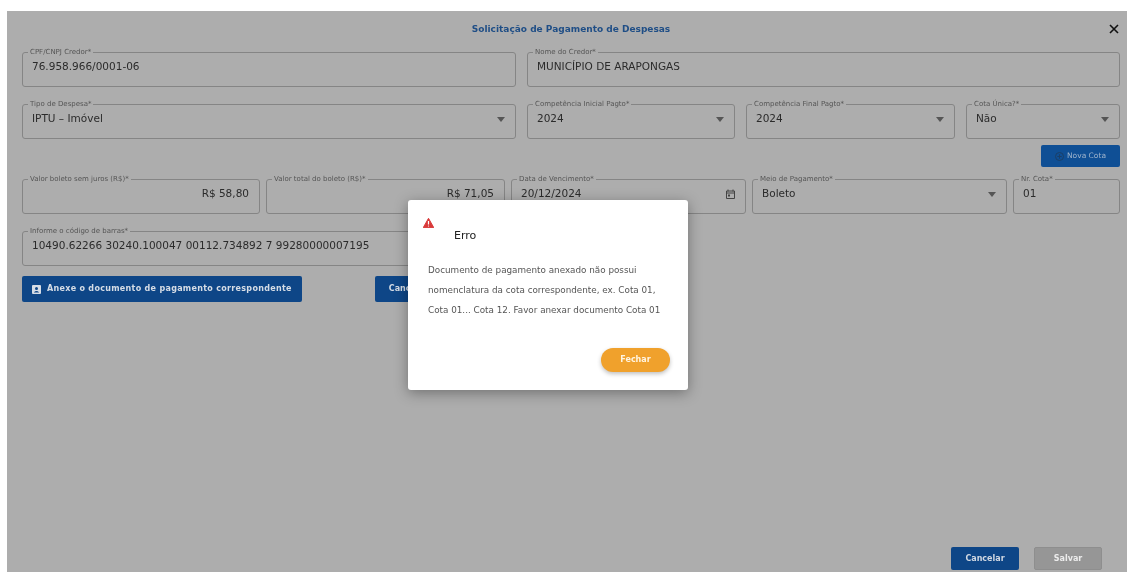 The image size is (1134, 572). What do you see at coordinates (1030, 194) in the screenshot?
I see `field-value: 01` at bounding box center [1030, 194].